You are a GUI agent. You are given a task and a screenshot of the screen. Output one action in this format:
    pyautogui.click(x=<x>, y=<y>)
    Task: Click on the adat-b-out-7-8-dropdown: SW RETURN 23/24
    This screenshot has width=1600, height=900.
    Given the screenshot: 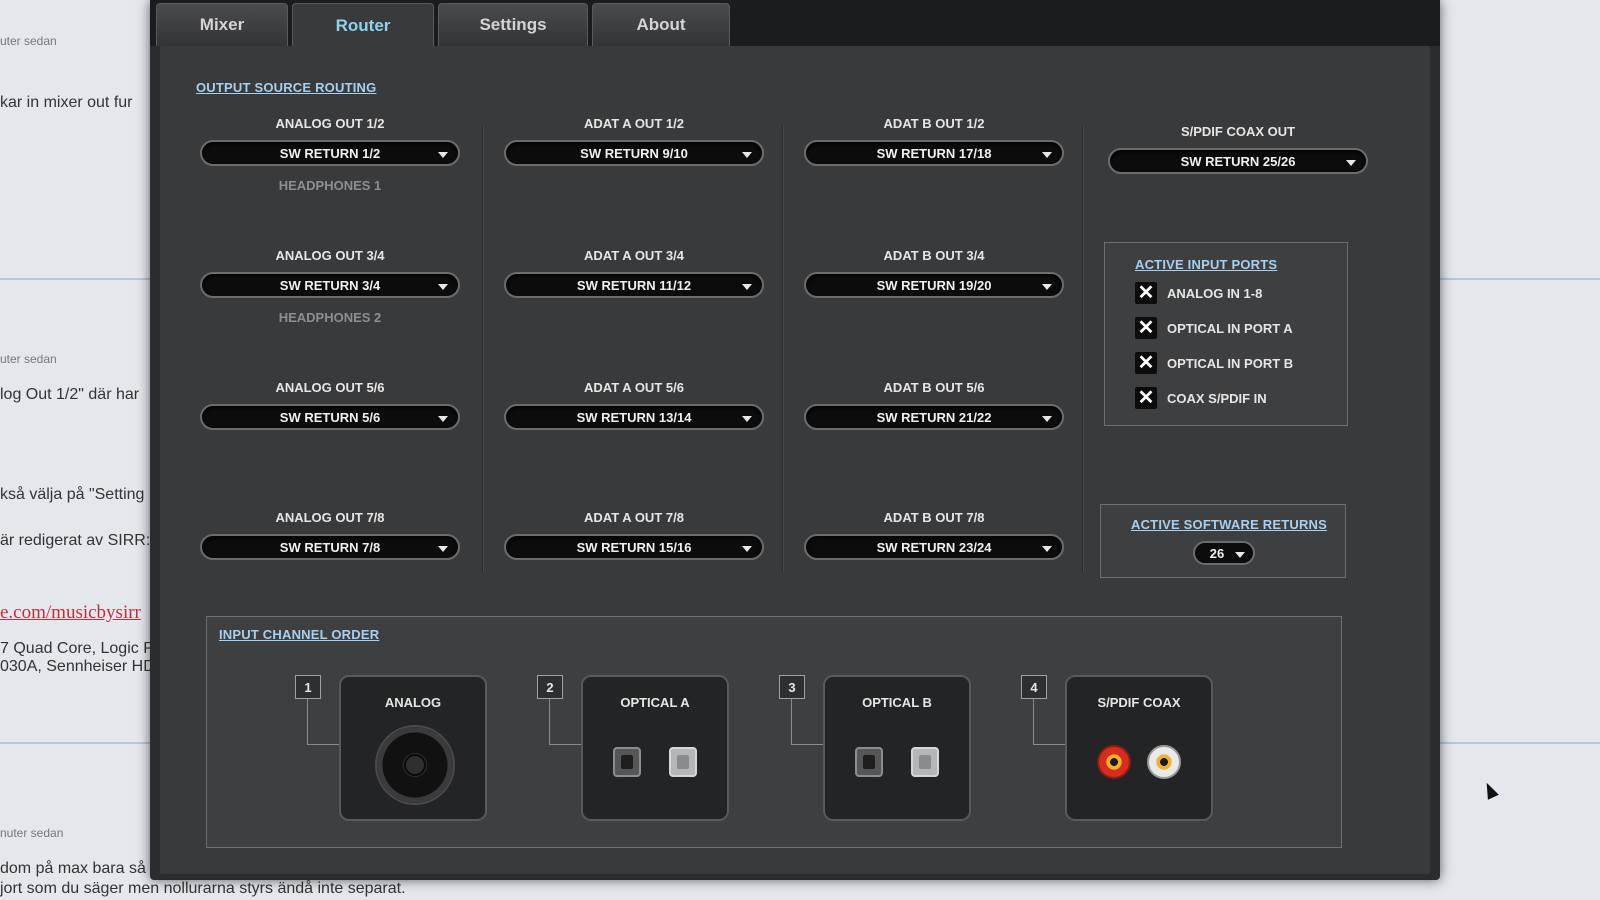 What is the action you would take?
    pyautogui.click(x=934, y=547)
    